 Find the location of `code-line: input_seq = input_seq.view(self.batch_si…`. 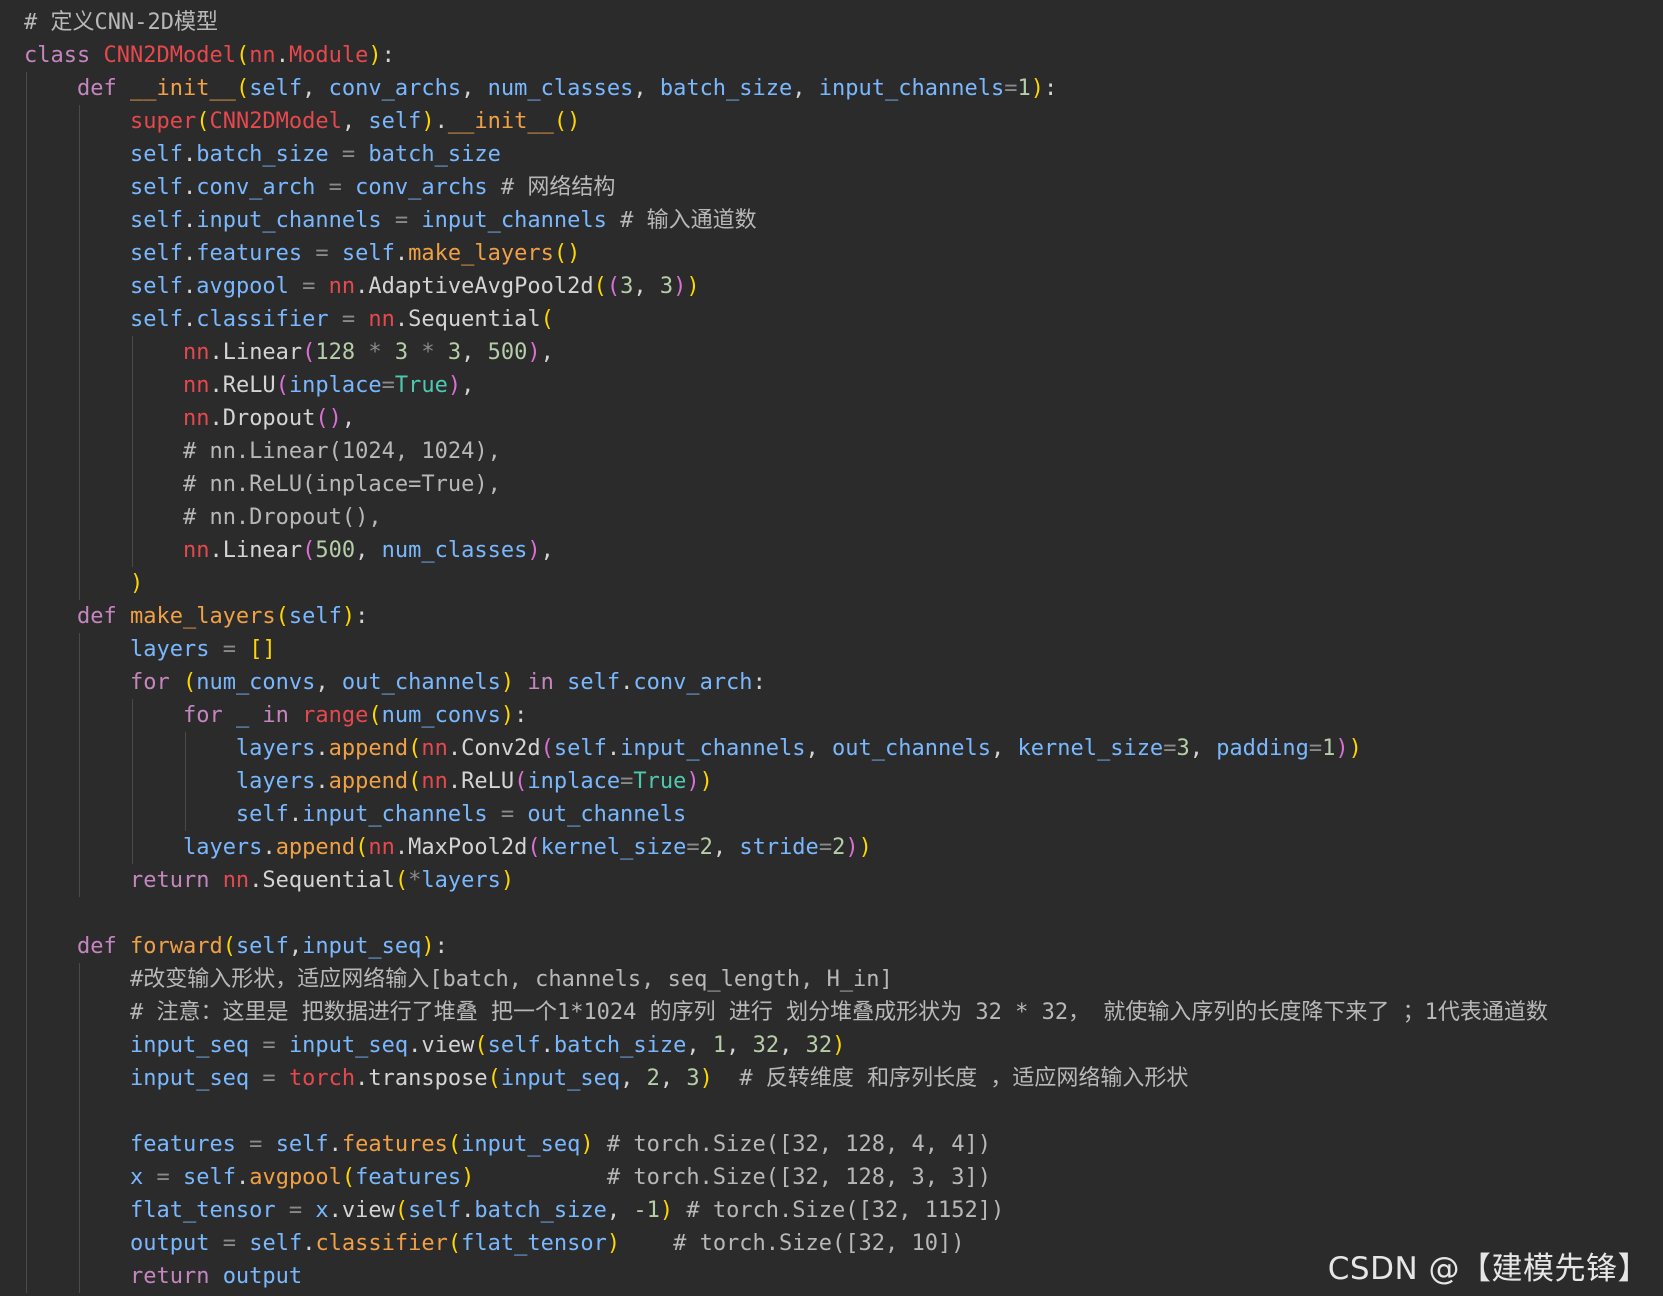

code-line: input_seq = input_seq.view(self.batch_si… is located at coordinates (786, 1045).